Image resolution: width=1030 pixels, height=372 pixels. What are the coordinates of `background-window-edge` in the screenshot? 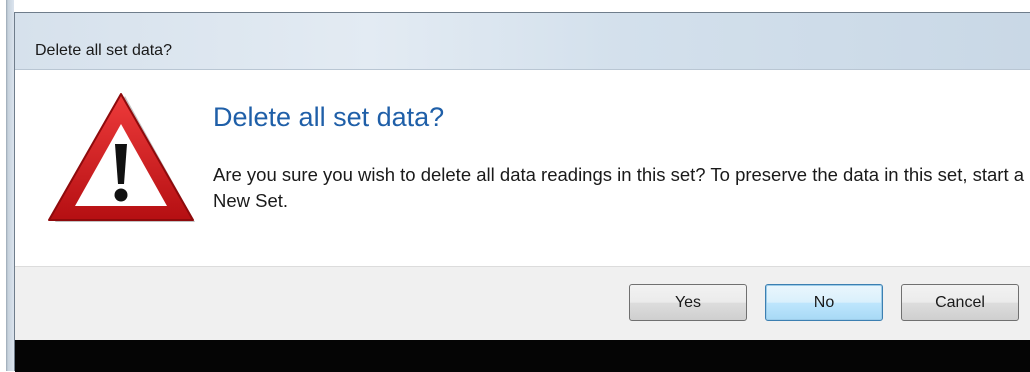 It's located at (7, 185).